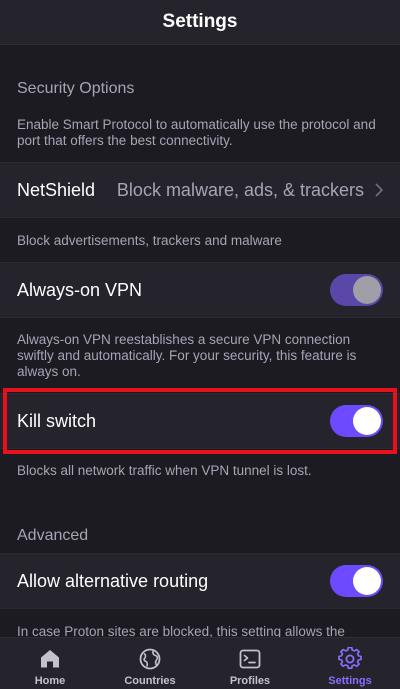 The height and width of the screenshot is (689, 400). Describe the element at coordinates (250, 681) in the screenshot. I see `tab-label: Profiles` at that location.